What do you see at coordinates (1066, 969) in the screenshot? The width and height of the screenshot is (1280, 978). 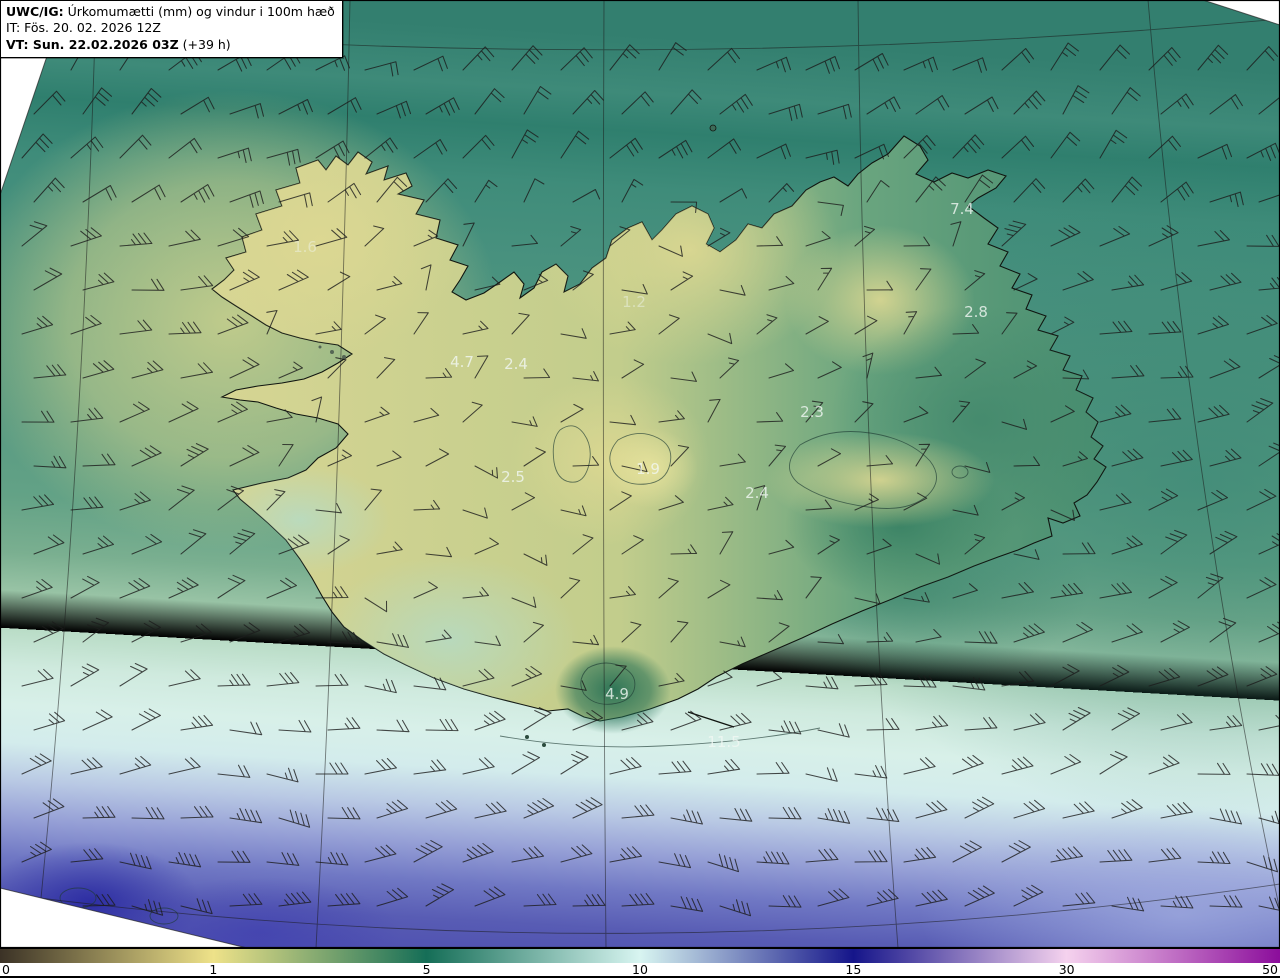 I see `colorbar-tick-30: 30` at bounding box center [1066, 969].